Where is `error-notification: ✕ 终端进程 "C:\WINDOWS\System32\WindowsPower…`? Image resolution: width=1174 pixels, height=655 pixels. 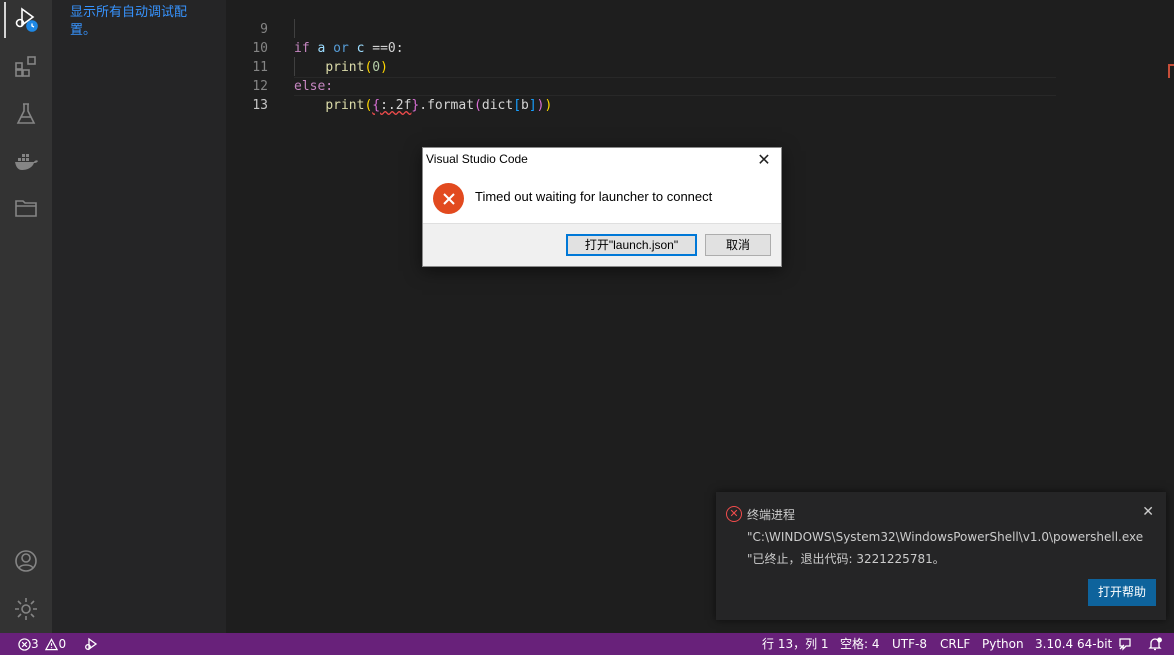 error-notification: ✕ 终端进程 "C:\WINDOWS\System32\WindowsPower… is located at coordinates (941, 556).